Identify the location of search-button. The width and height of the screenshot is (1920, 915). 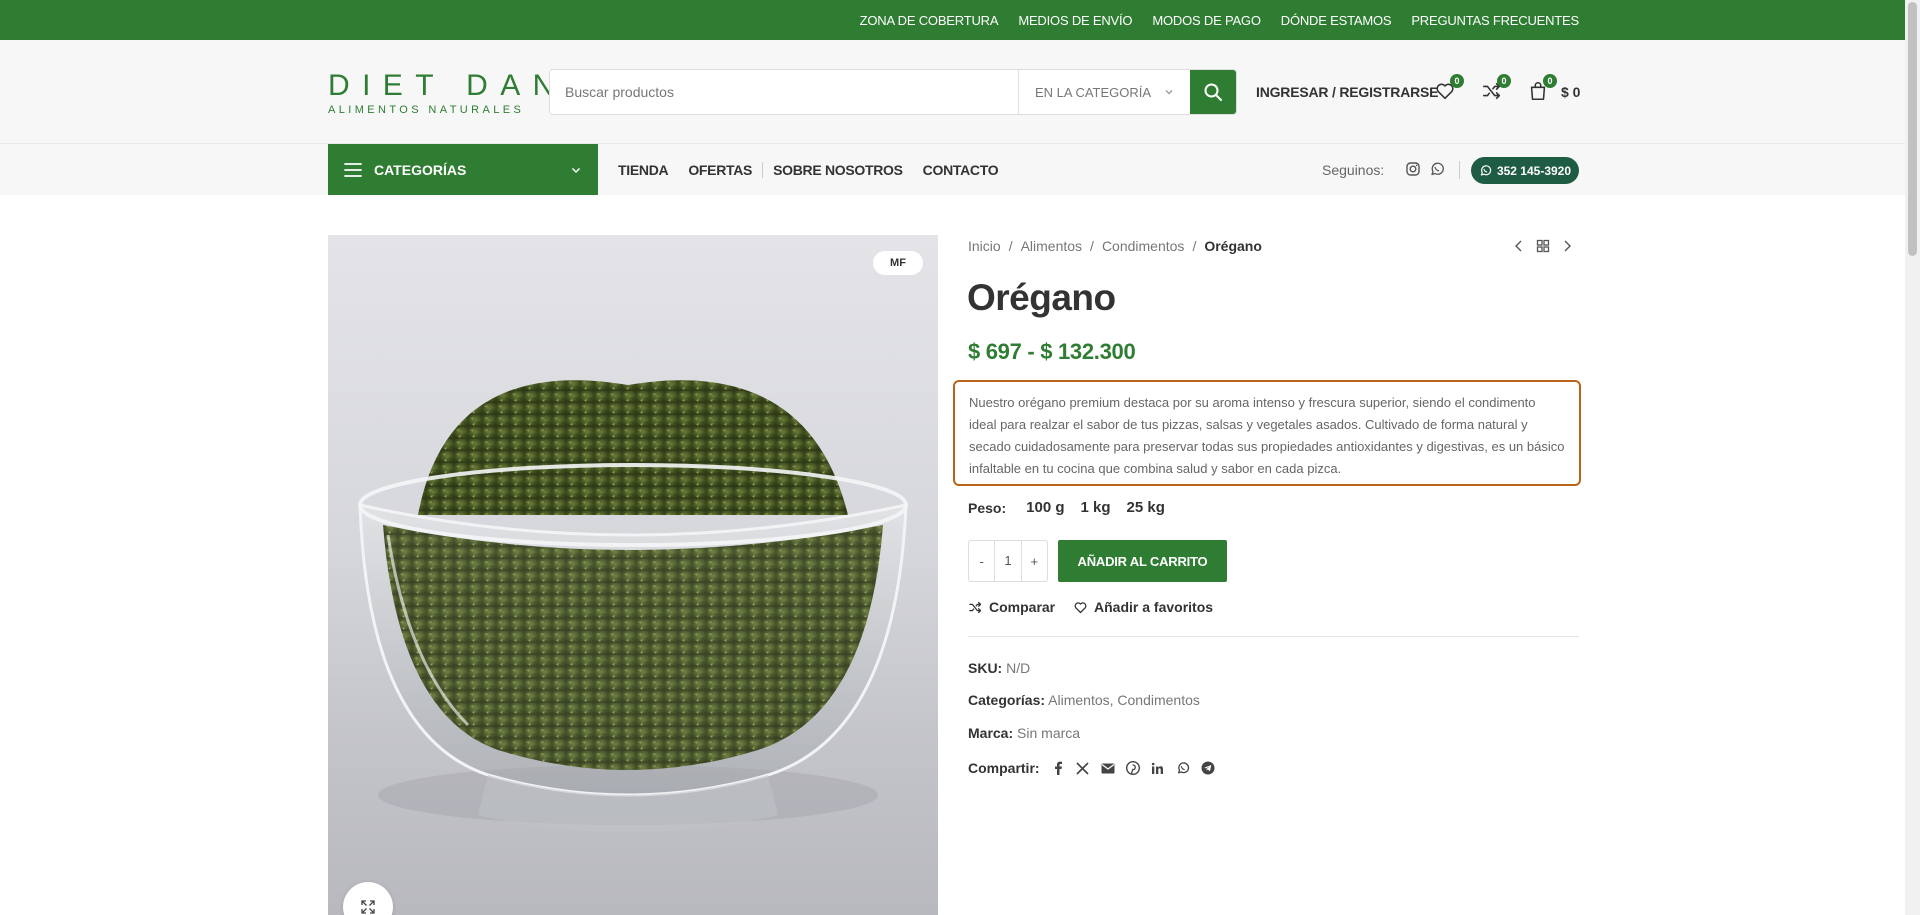
(1213, 92).